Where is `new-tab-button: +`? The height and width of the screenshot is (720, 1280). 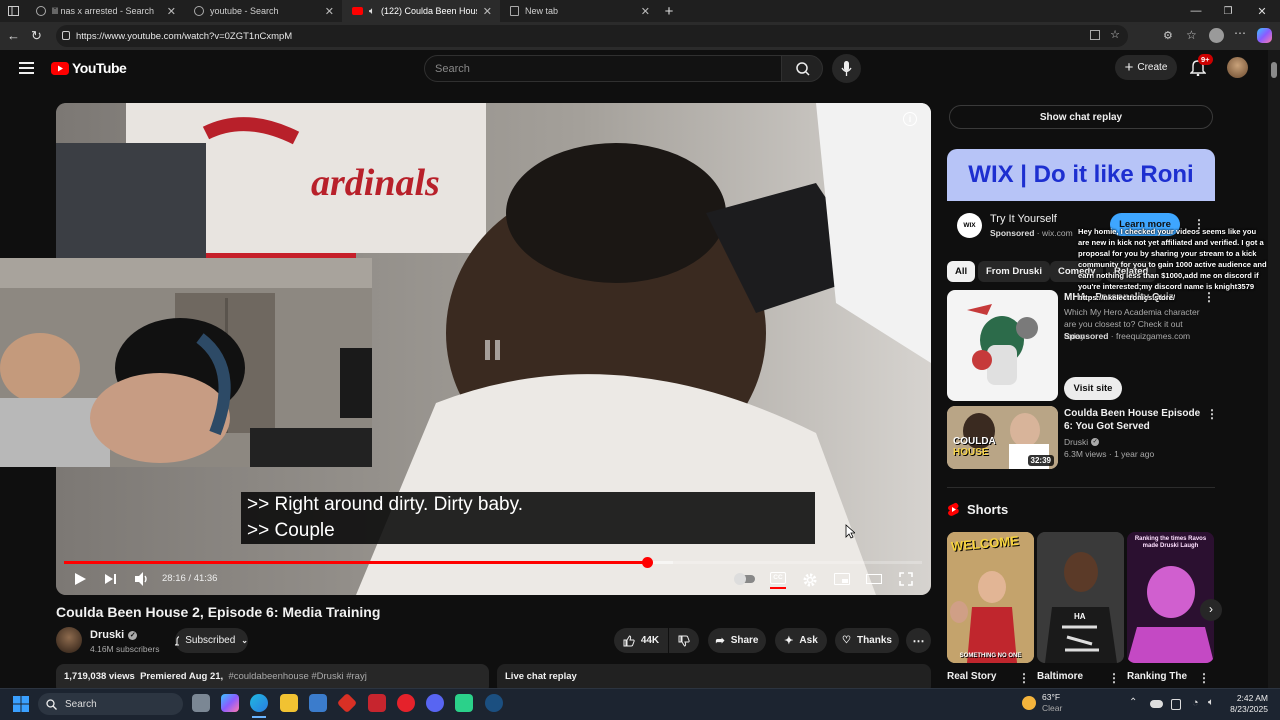
new-tab-button: + is located at coordinates (669, 11).